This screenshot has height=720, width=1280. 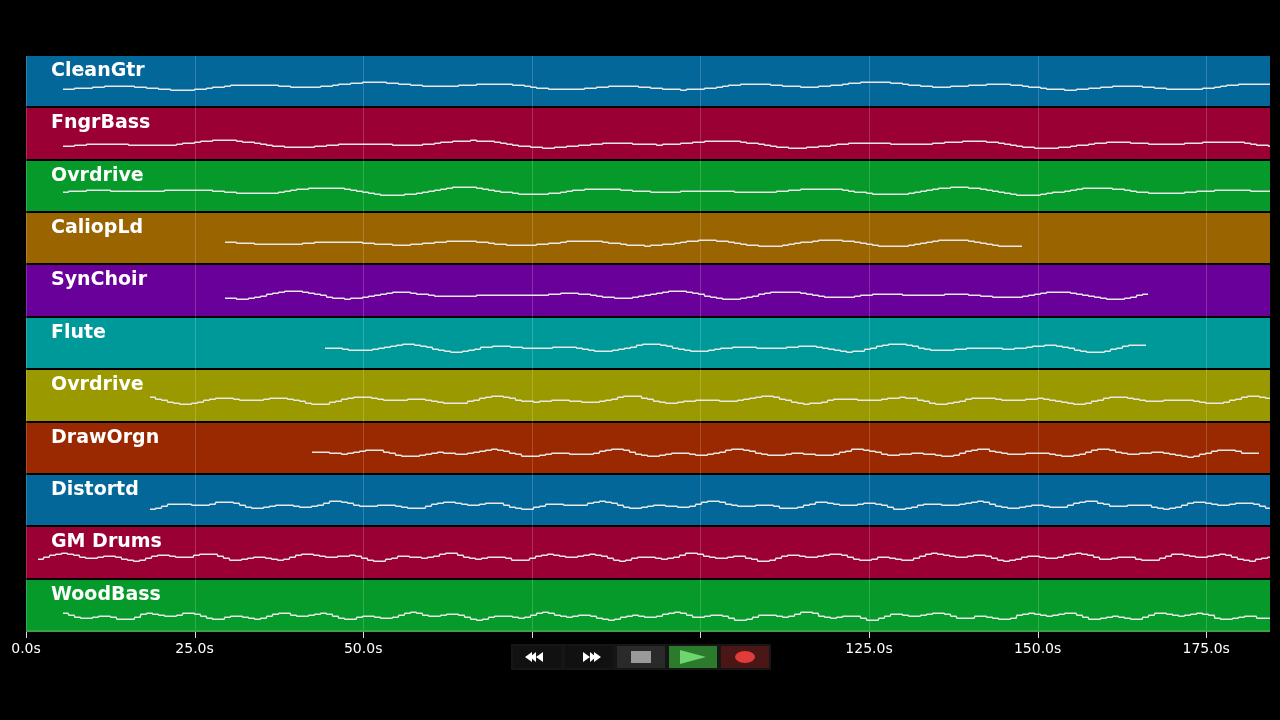 I want to click on record-button, so click(x=745, y=657).